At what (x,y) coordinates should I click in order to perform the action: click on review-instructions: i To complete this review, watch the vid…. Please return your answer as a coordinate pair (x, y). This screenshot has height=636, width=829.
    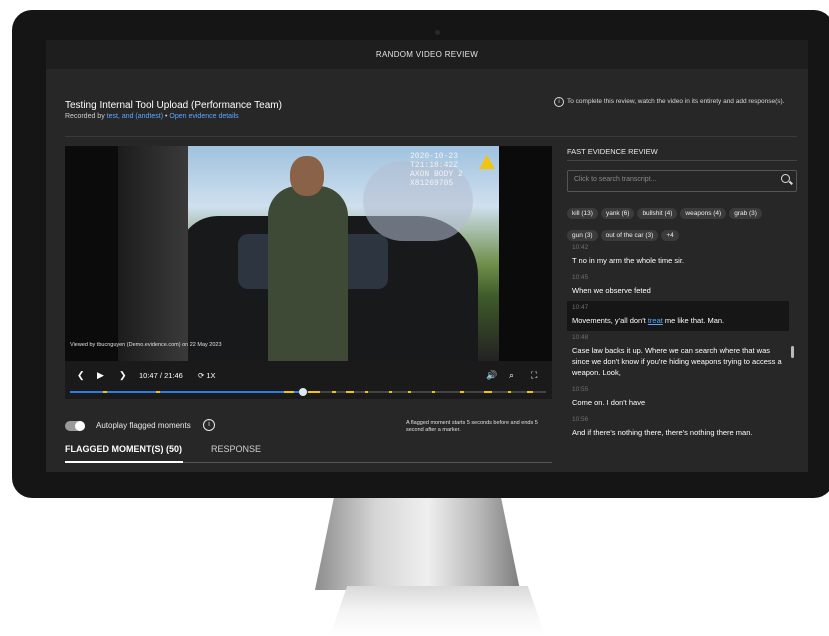
    Looking at the image, I should click on (673, 102).